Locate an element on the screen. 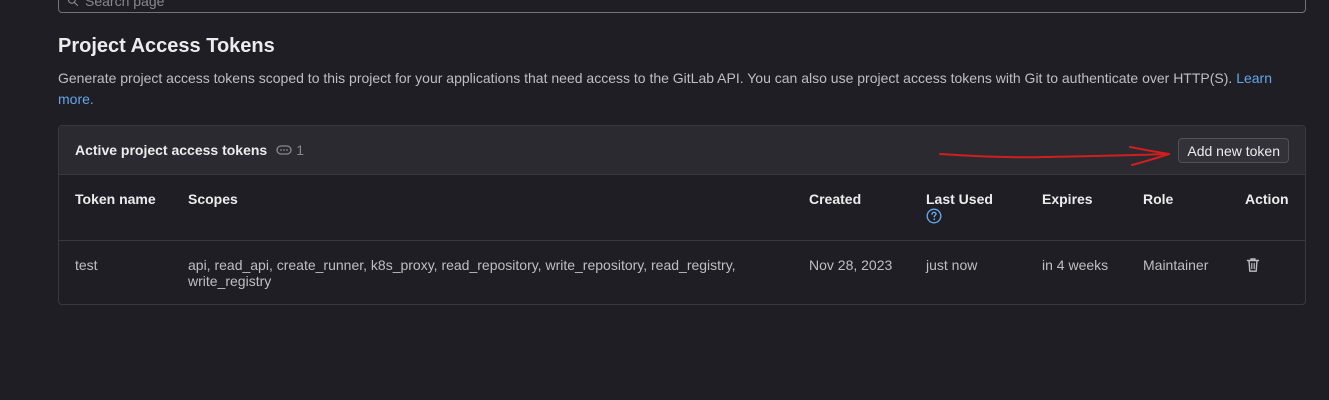  card-title: Active project access tokens is located at coordinates (171, 150).